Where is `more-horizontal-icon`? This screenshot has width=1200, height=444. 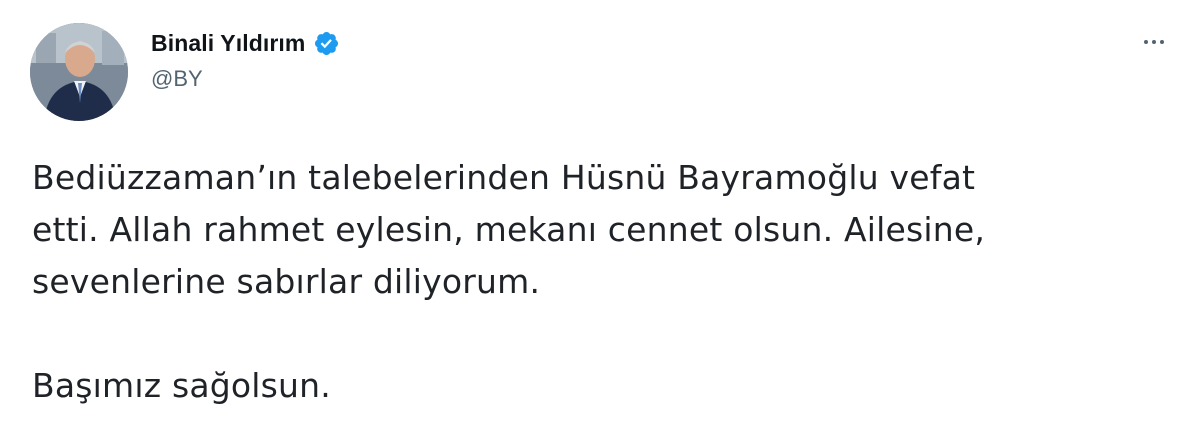
more-horizontal-icon is located at coordinates (1154, 42).